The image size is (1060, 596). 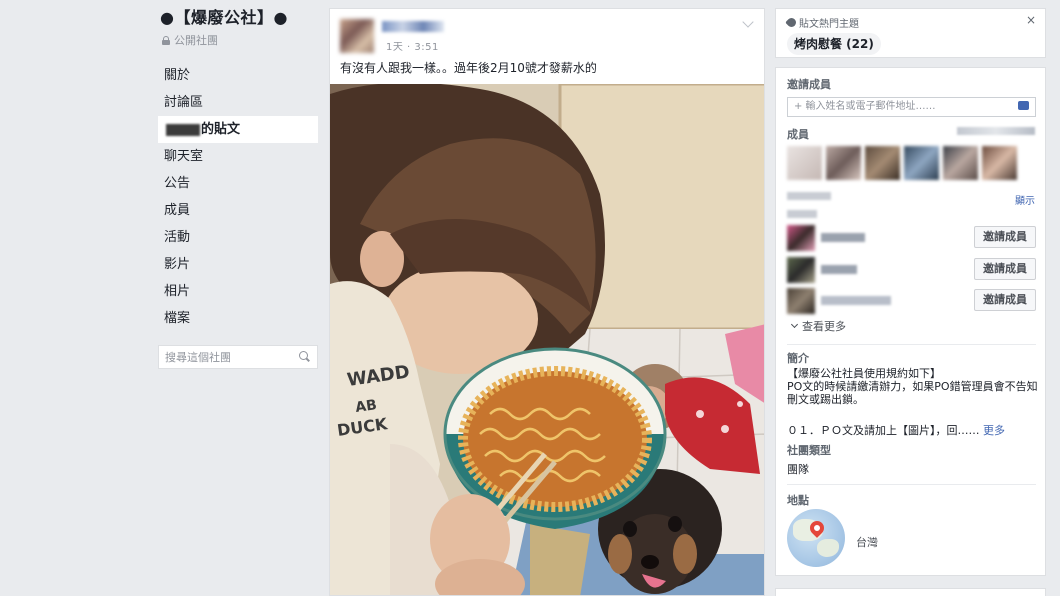 What do you see at coordinates (412, 45) in the screenshot?
I see `post-timestamp: 1天 · 3:51` at bounding box center [412, 45].